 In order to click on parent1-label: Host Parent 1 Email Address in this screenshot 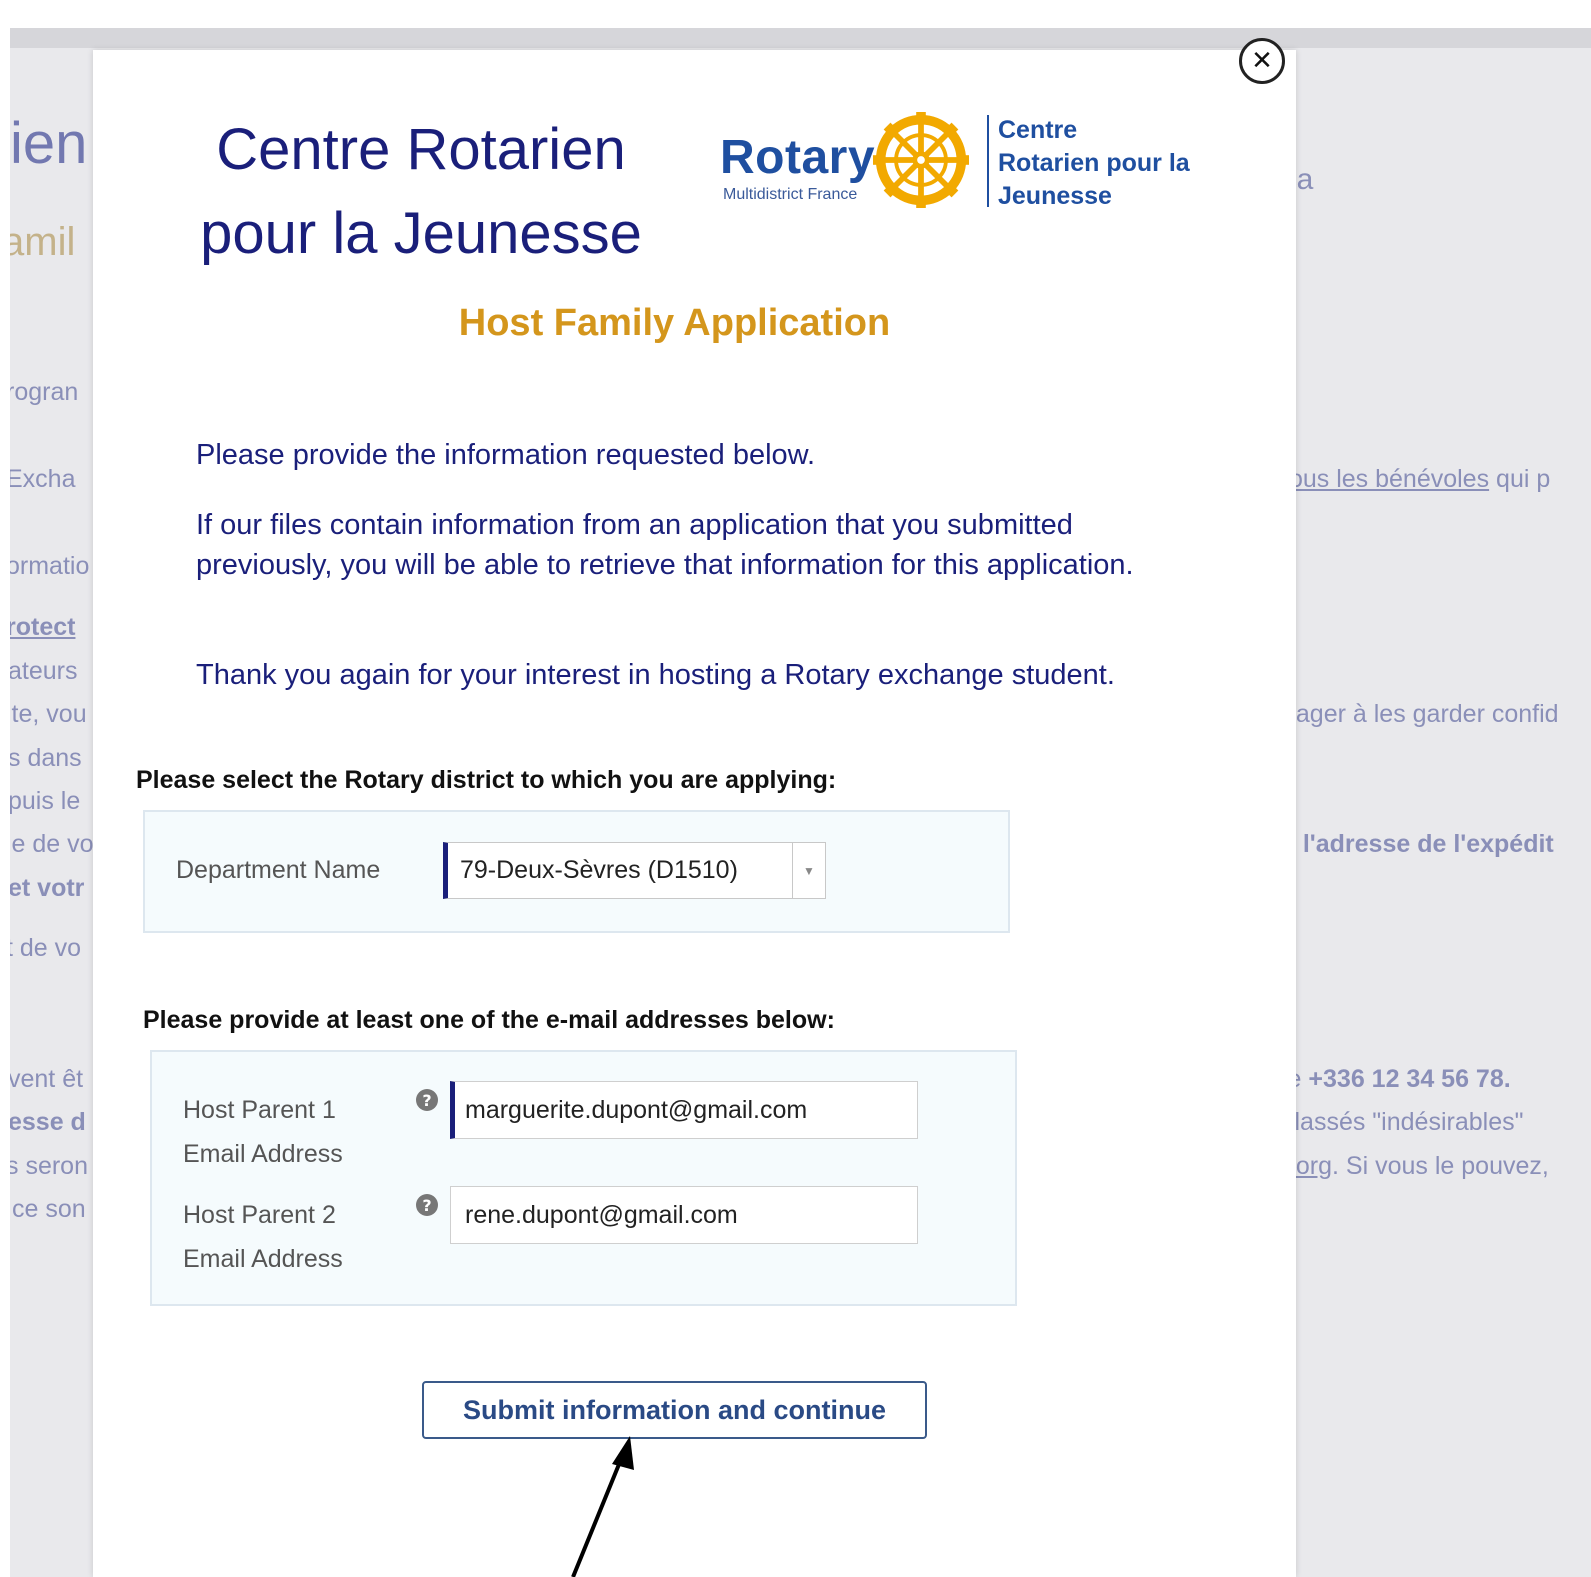, I will do `click(263, 1132)`.